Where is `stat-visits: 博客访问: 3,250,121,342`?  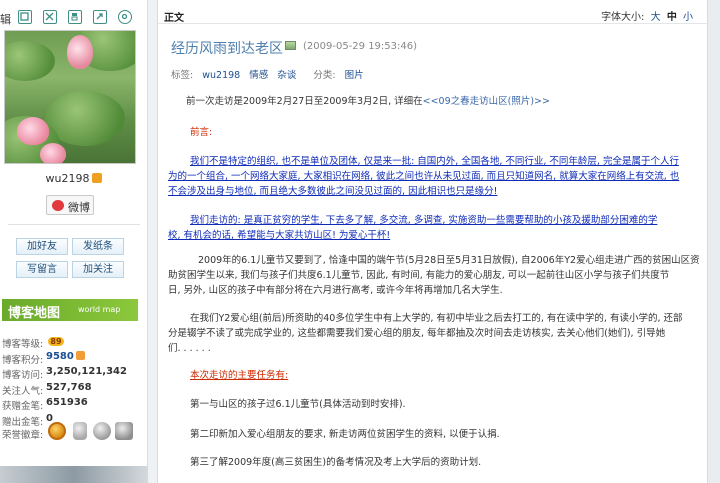
stat-visits: 博客访问: 3,250,121,342 is located at coordinates (72, 373).